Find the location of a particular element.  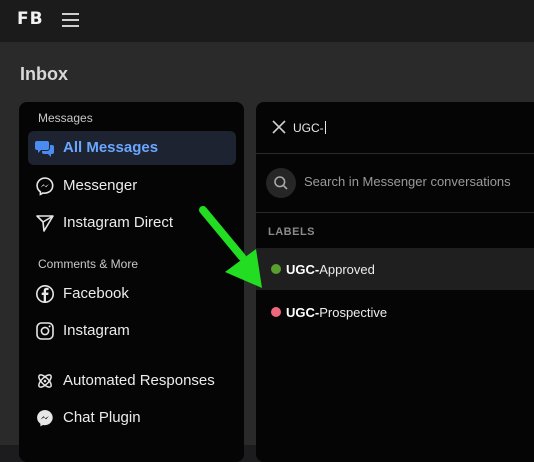

page-title: Inbox is located at coordinates (44, 74).